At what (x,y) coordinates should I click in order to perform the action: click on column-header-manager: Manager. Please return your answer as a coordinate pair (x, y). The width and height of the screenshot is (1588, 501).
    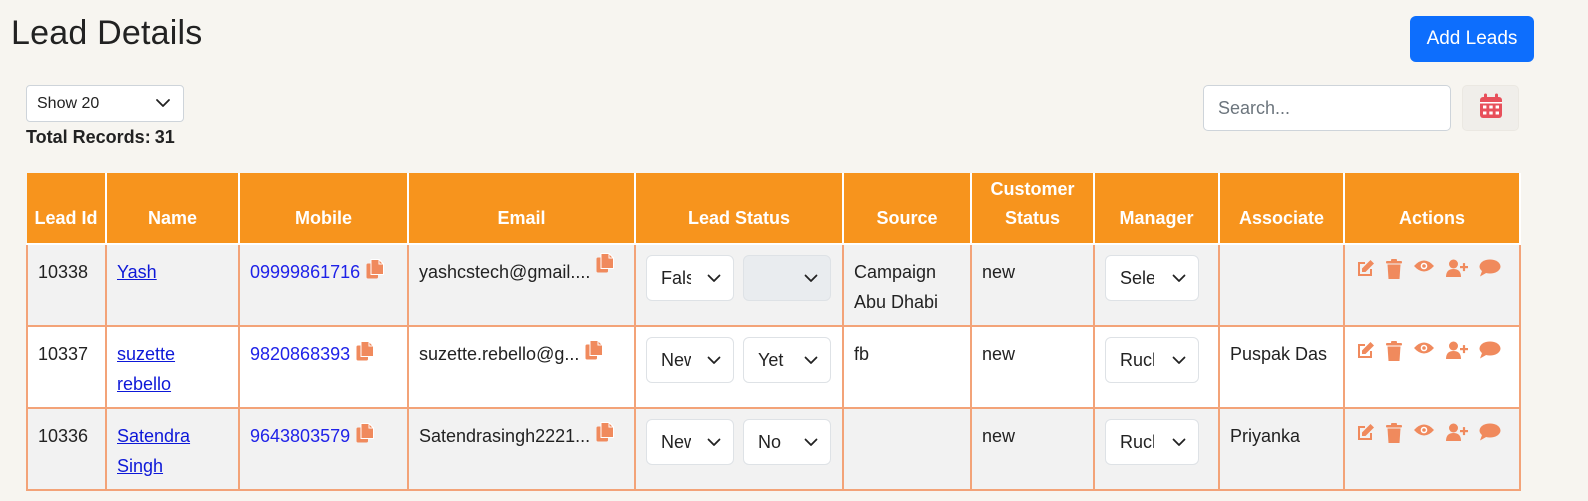
    Looking at the image, I should click on (1156, 209).